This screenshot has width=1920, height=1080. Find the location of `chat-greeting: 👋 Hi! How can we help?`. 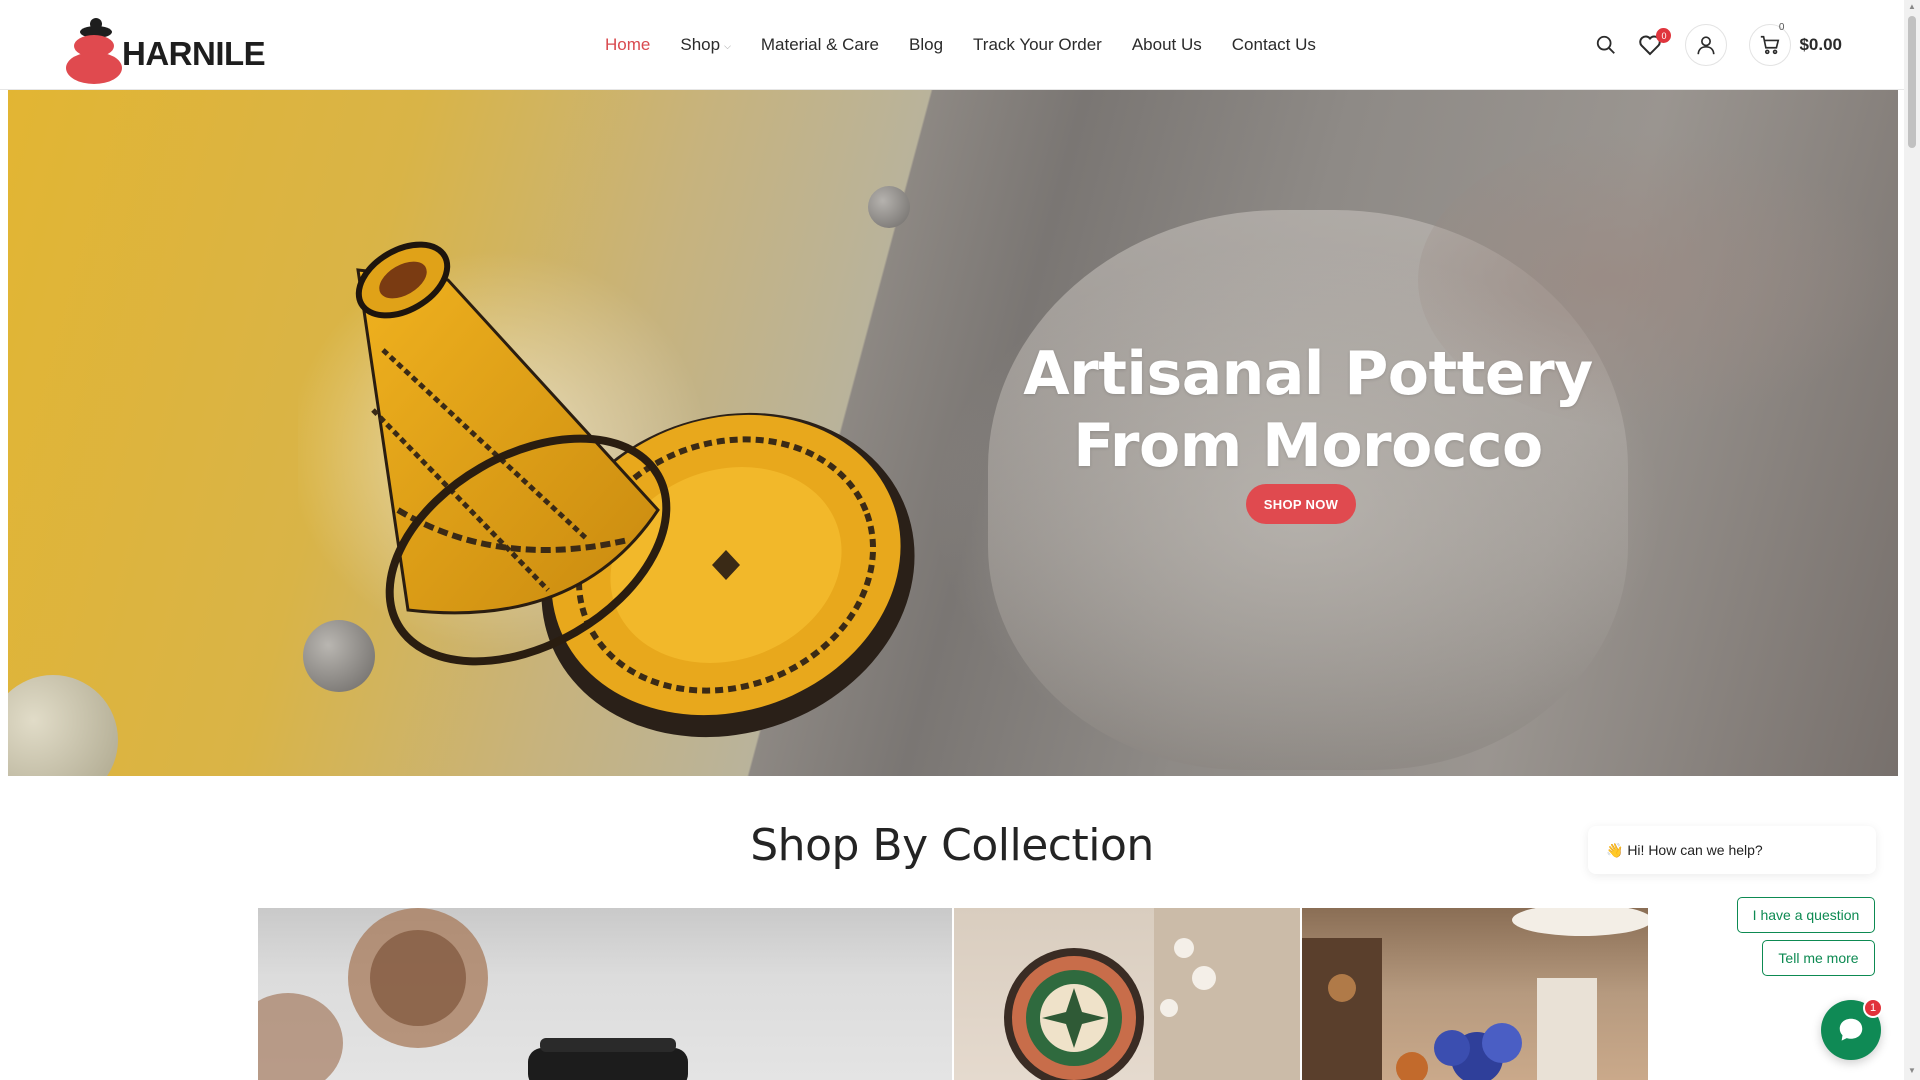

chat-greeting: 👋 Hi! How can we help? is located at coordinates (1732, 850).